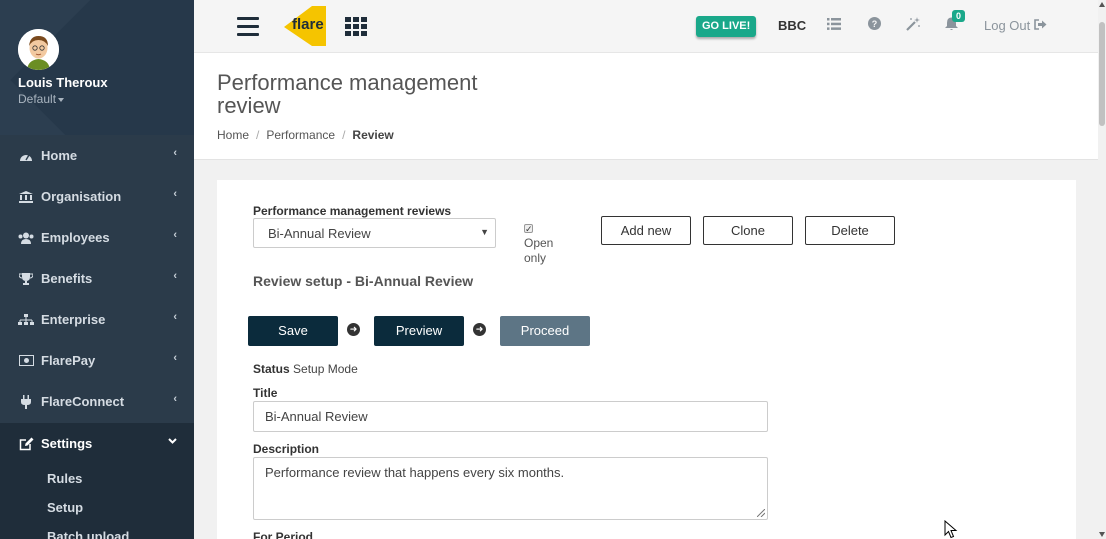 This screenshot has width=1106, height=539. What do you see at coordinates (352, 211) in the screenshot?
I see `reviews-select-label: Performance management reviews` at bounding box center [352, 211].